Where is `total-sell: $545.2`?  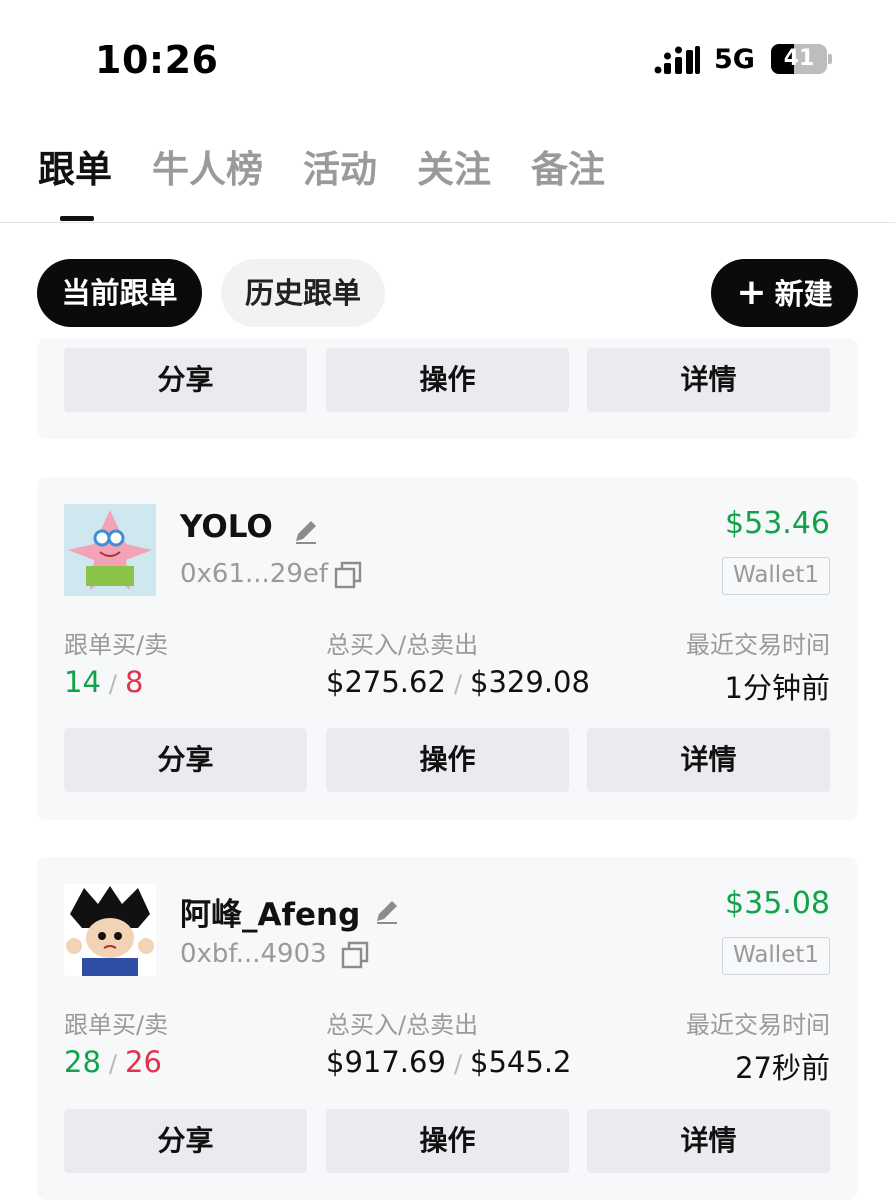
total-sell: $545.2 is located at coordinates (521, 1062).